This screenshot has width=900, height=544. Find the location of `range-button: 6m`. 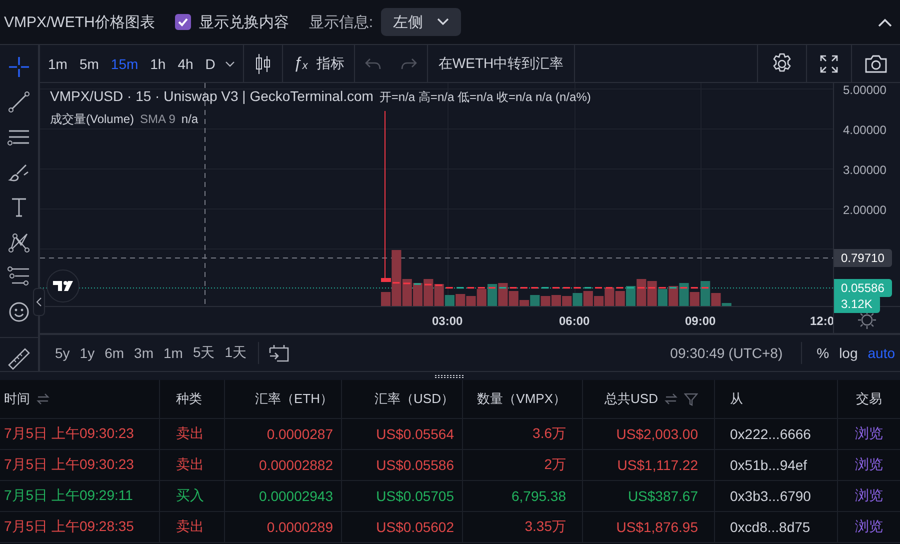

range-button: 6m is located at coordinates (115, 353).